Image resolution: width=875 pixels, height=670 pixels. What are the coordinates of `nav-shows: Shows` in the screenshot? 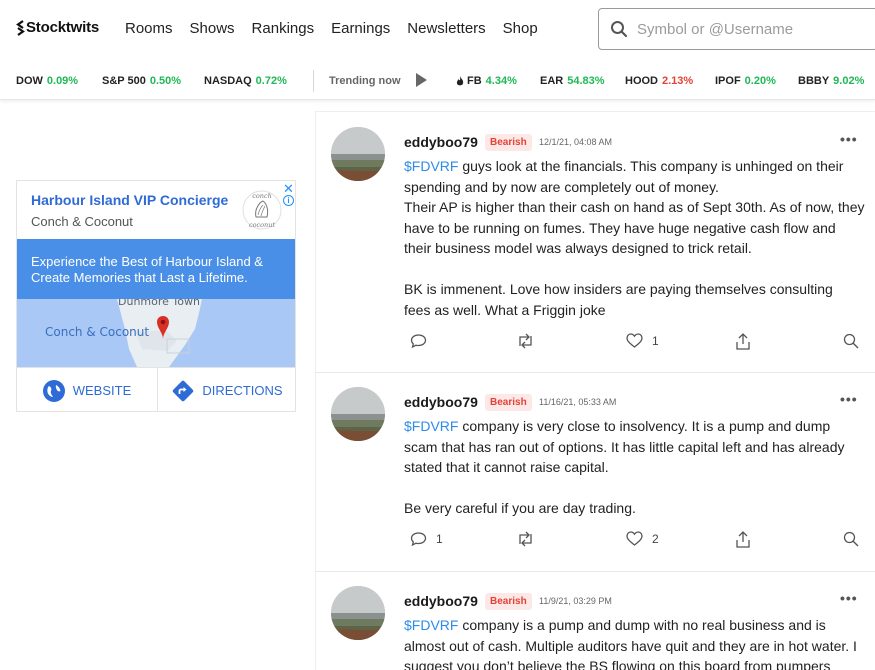 It's located at (212, 28).